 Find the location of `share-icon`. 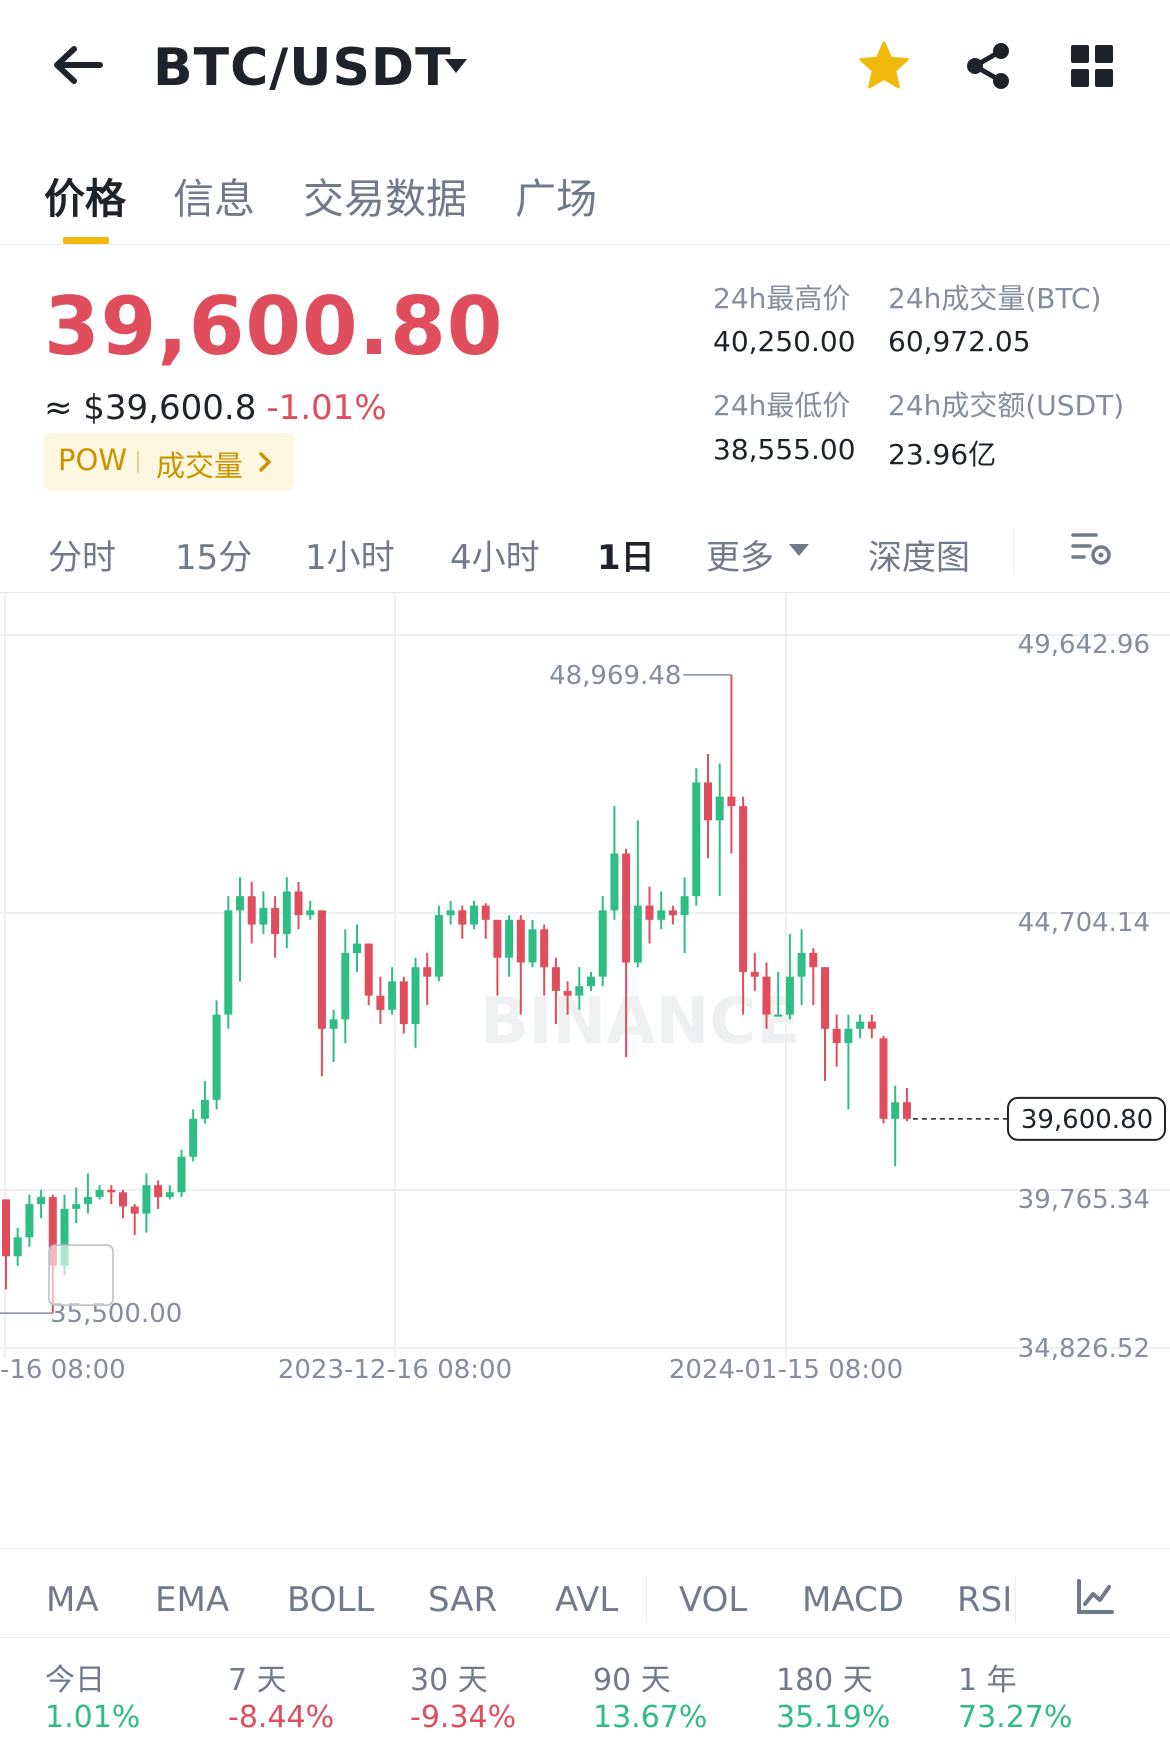

share-icon is located at coordinates (988, 66).